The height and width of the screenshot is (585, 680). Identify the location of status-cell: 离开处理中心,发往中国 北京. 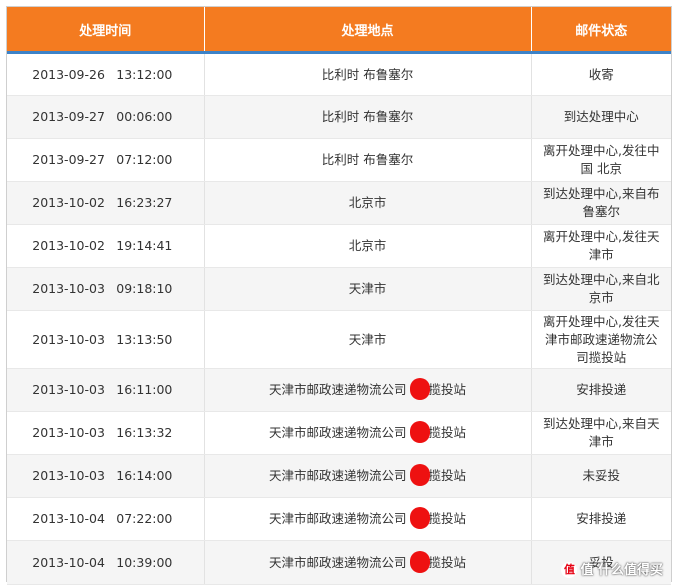
(601, 160).